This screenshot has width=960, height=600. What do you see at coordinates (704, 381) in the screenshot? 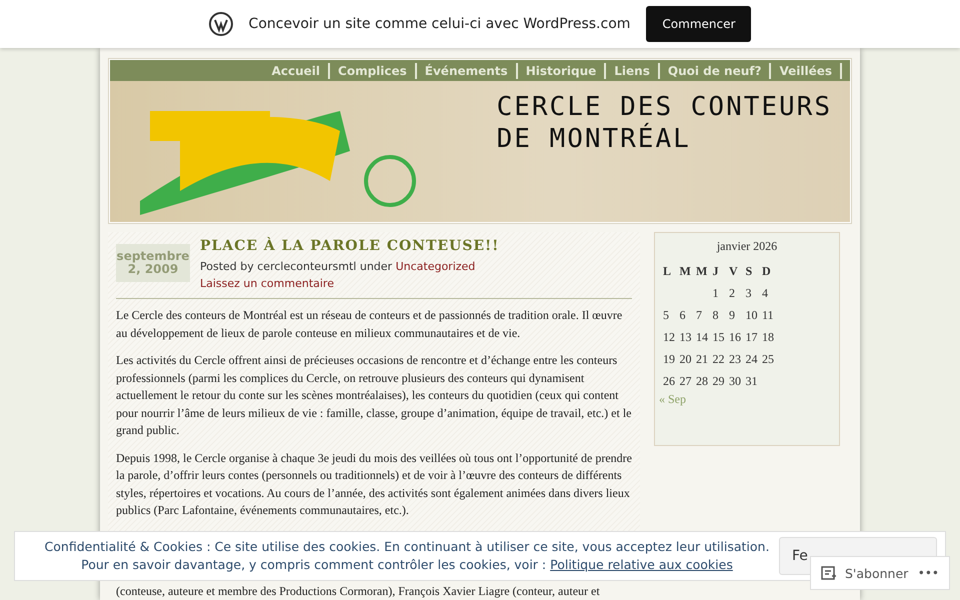
I see `calendar-day: 28` at bounding box center [704, 381].